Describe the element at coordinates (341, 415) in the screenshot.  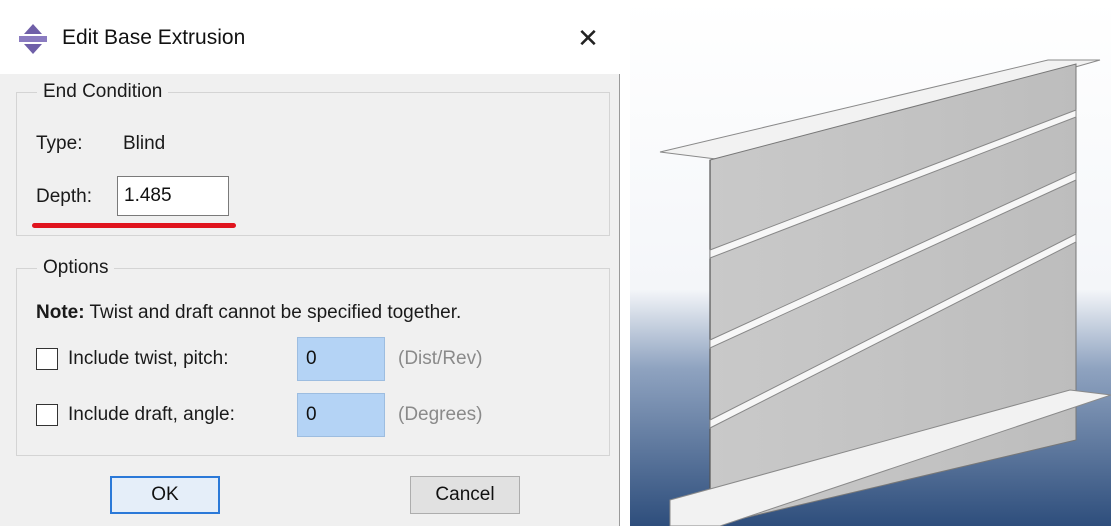
I see `draft-angle-field` at that location.